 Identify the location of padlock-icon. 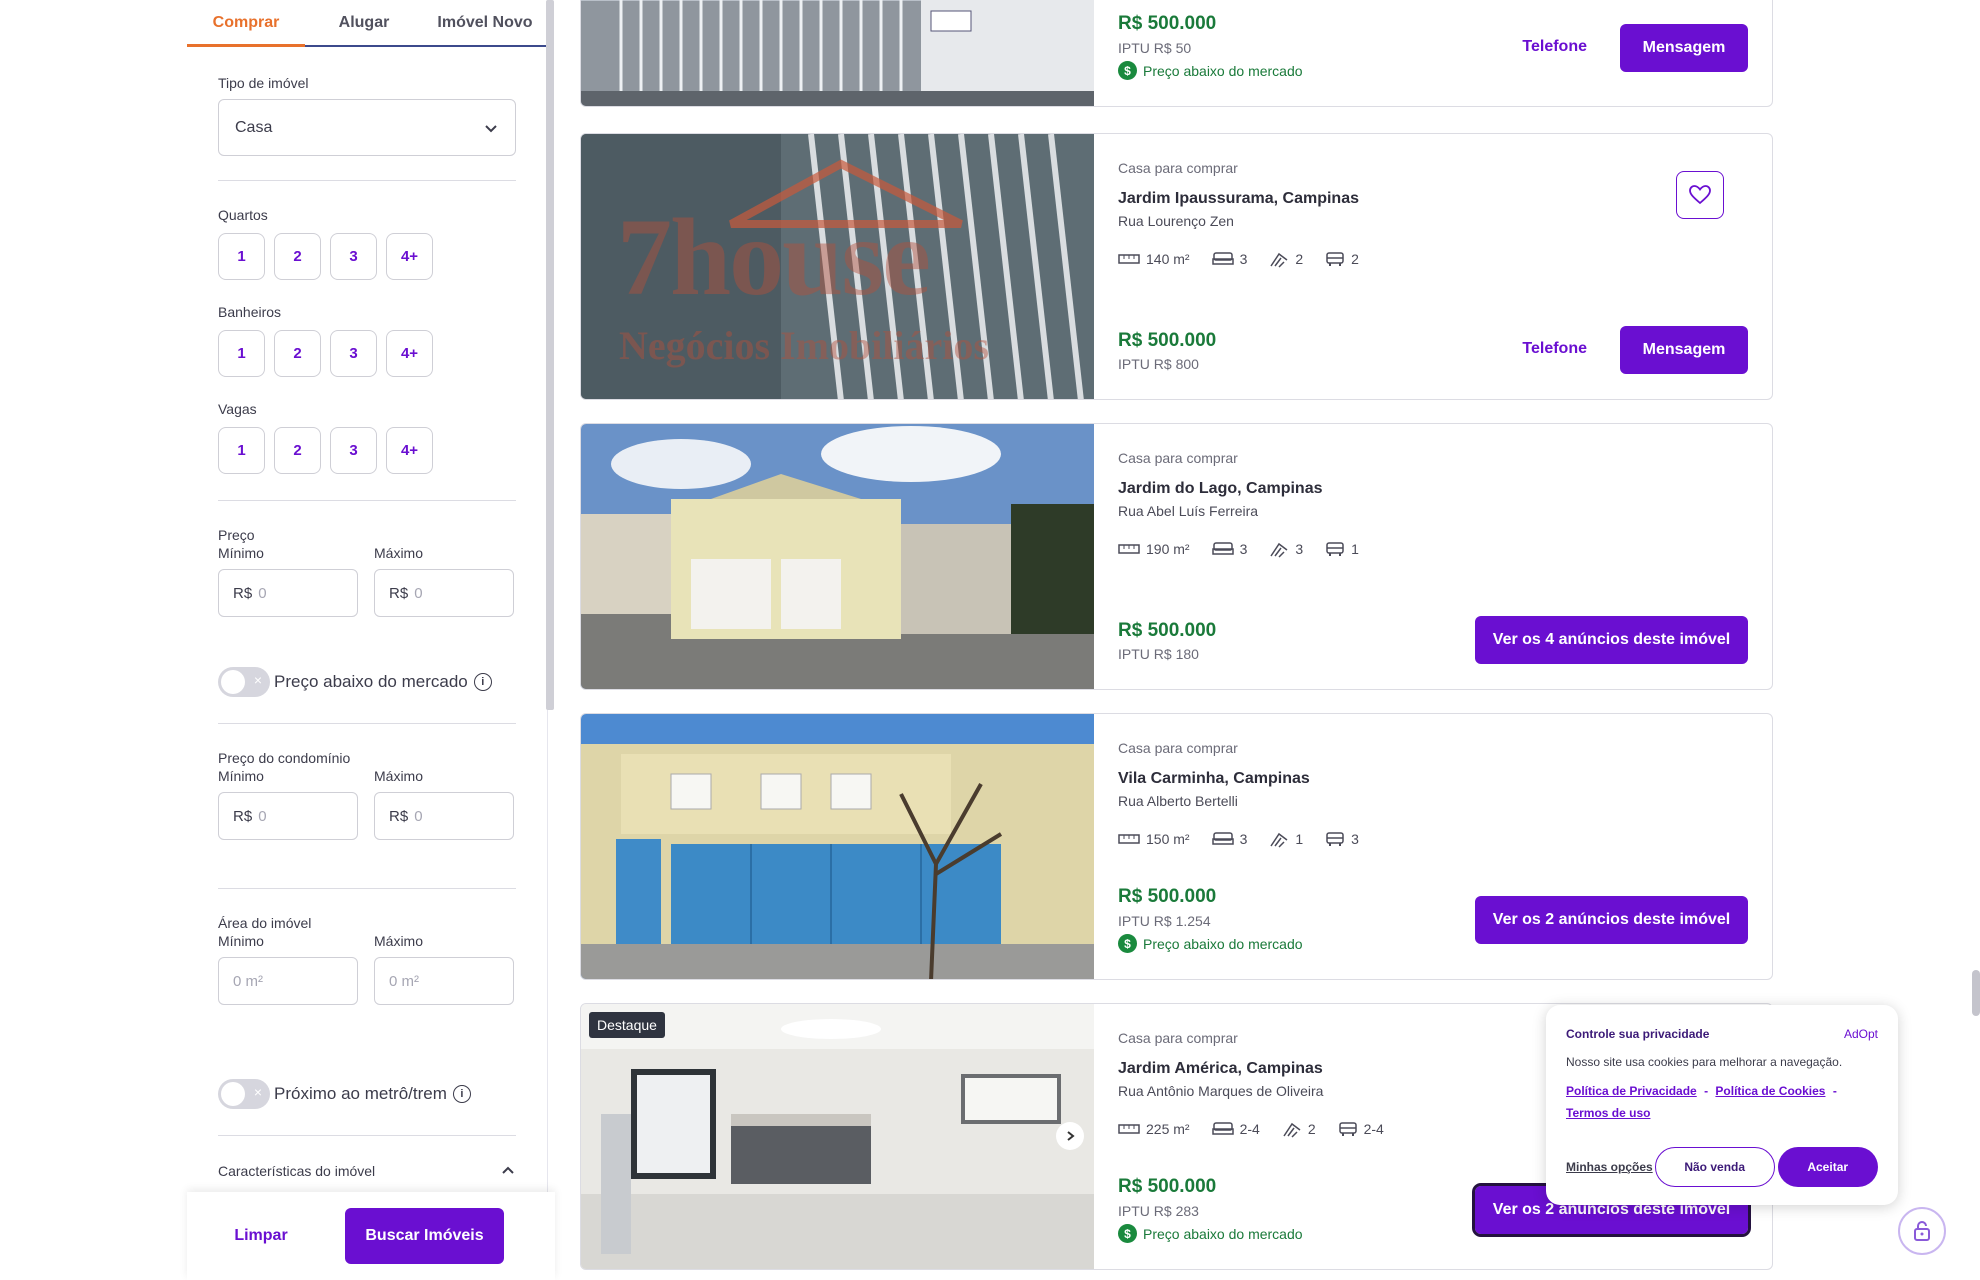
(1922, 1231).